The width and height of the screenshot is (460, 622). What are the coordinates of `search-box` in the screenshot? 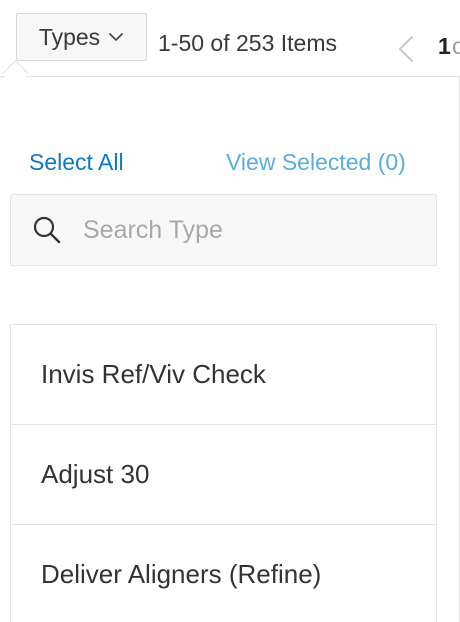 It's located at (223, 230).